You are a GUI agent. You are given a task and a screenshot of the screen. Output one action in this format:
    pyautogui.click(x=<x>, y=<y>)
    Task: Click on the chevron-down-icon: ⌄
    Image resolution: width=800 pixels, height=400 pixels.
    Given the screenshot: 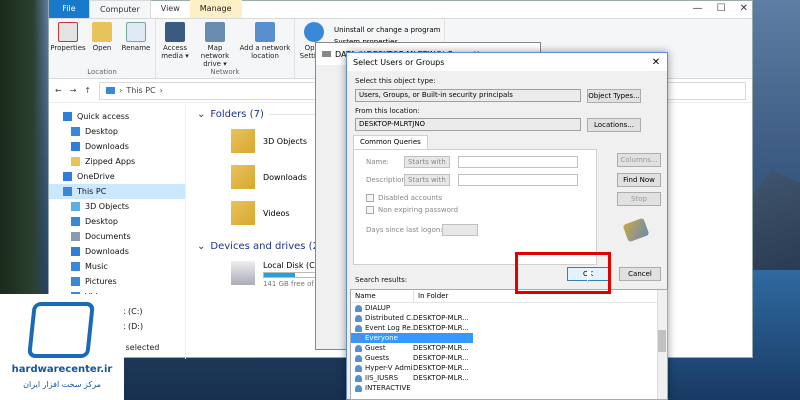 What is the action you would take?
    pyautogui.click(x=201, y=246)
    